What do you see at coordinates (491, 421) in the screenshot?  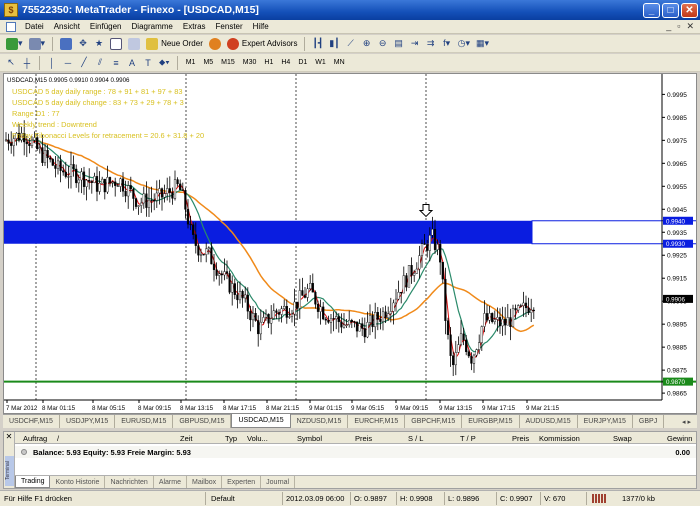 I see `chart-tab-eurgbp: EURGBP,M15` at bounding box center [491, 421].